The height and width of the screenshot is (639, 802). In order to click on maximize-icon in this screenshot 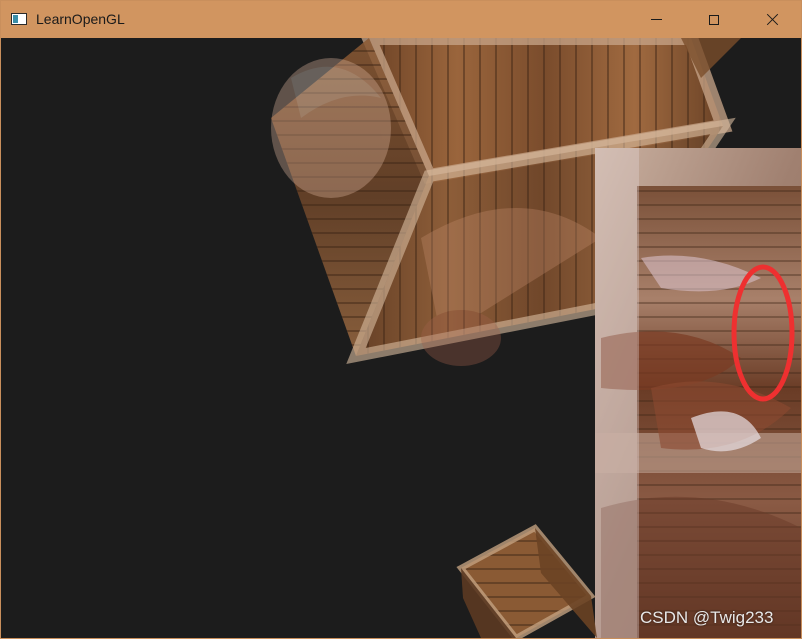, I will do `click(714, 19)`.